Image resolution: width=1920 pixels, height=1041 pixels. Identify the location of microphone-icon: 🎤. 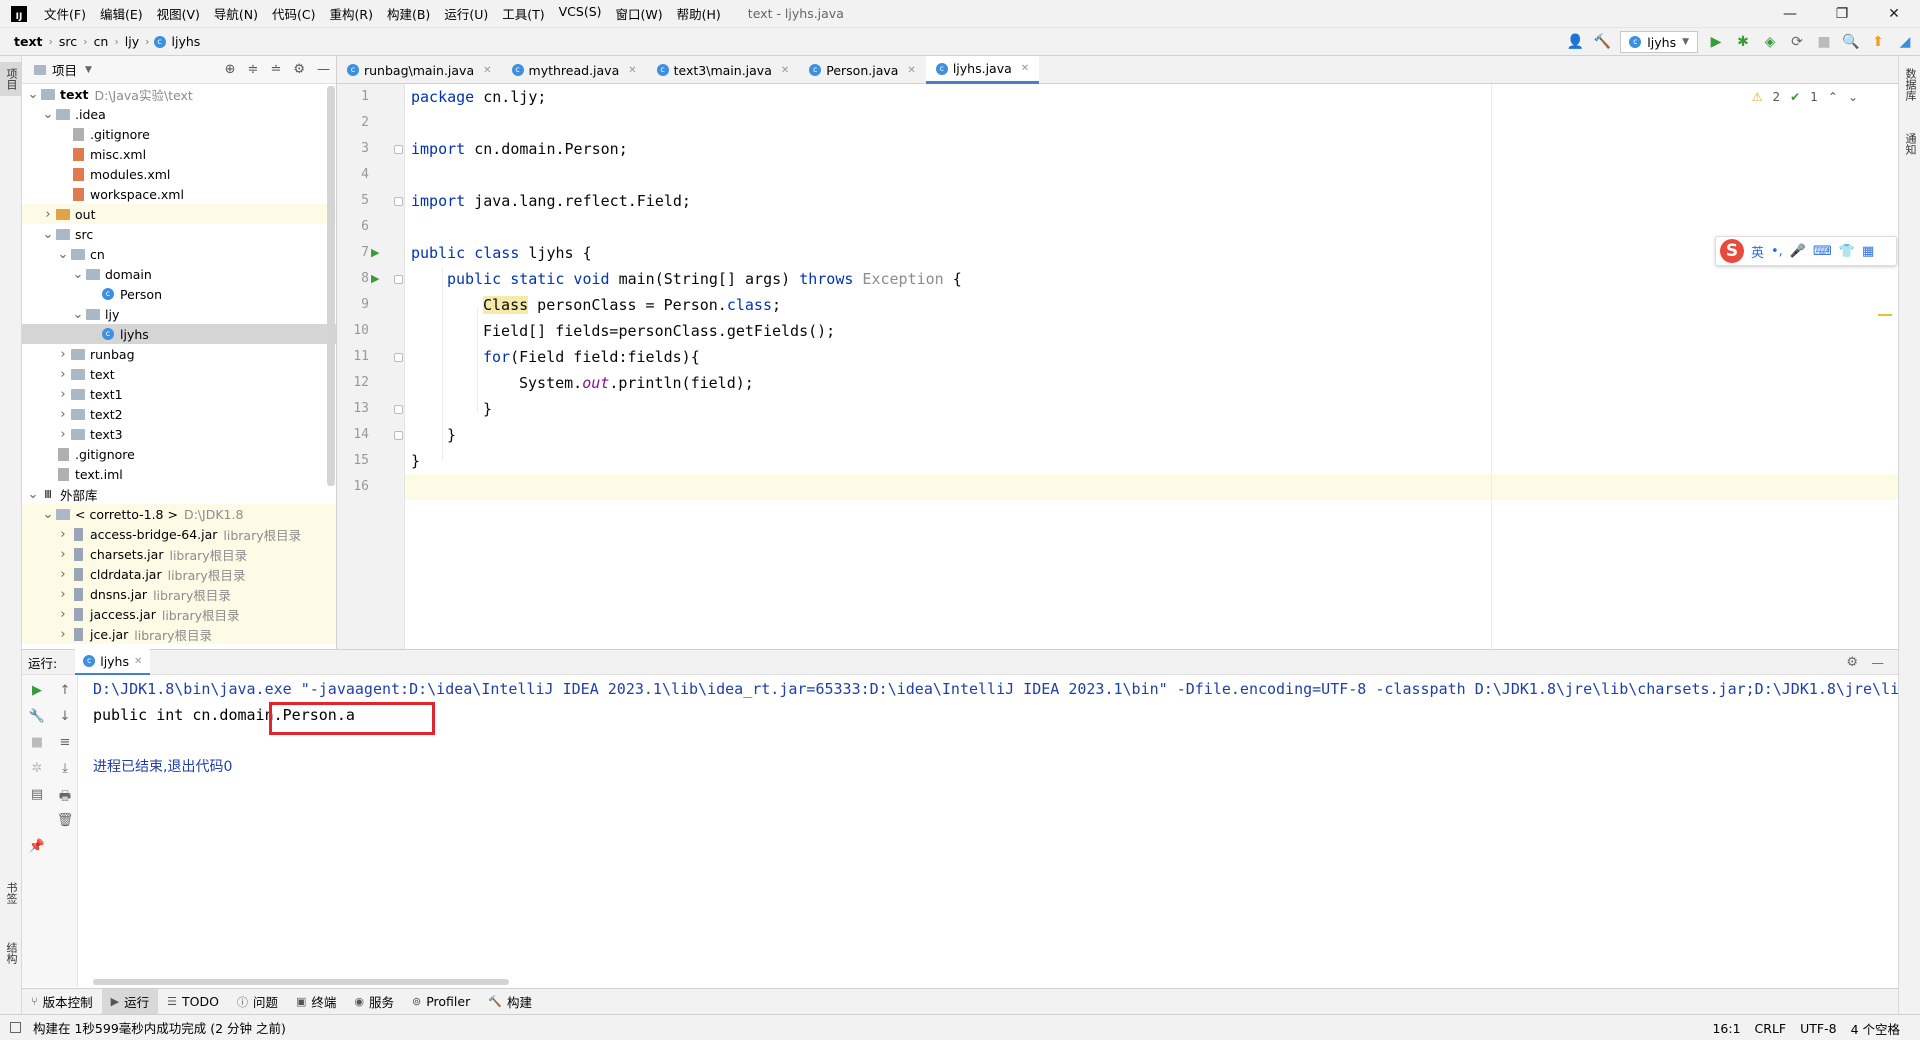
(1798, 251).